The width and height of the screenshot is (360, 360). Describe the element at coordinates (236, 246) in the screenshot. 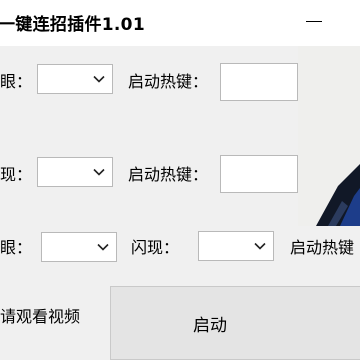

I see `row3-flash-dropdown` at that location.